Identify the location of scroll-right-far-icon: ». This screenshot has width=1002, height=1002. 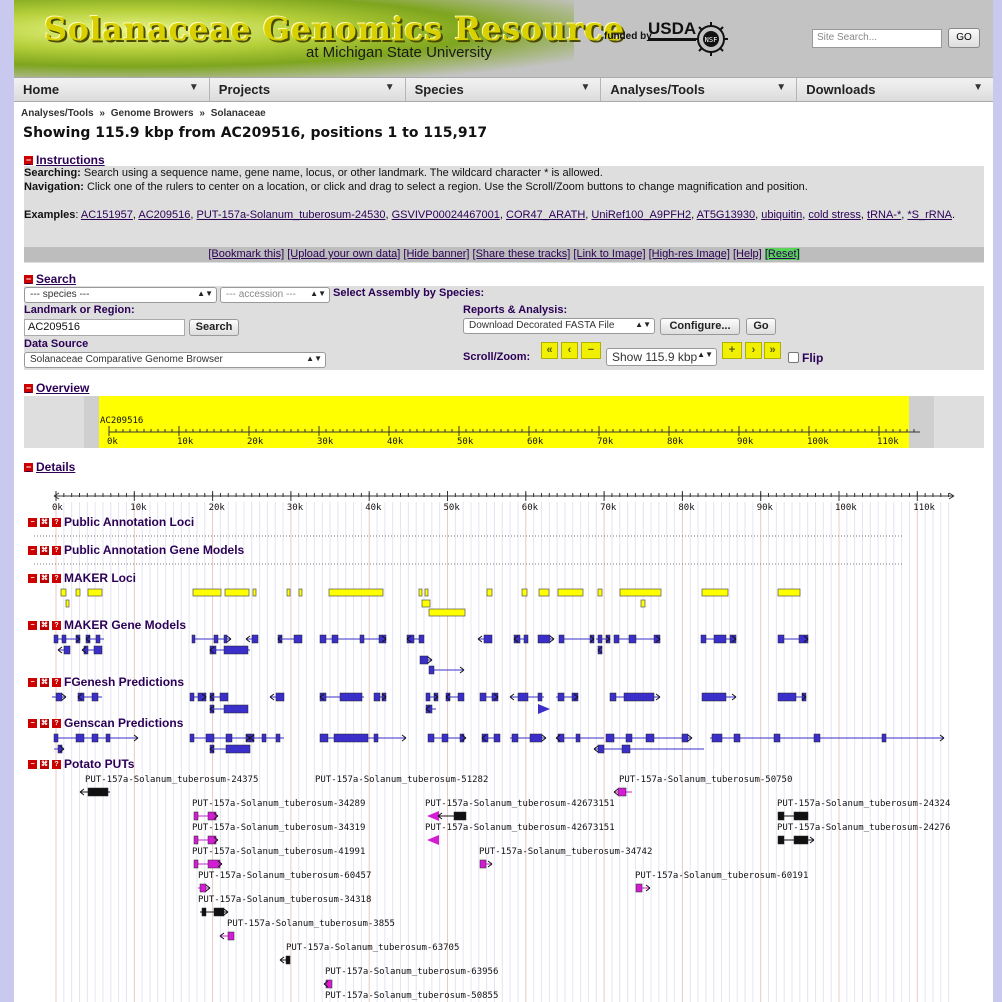
(772, 350).